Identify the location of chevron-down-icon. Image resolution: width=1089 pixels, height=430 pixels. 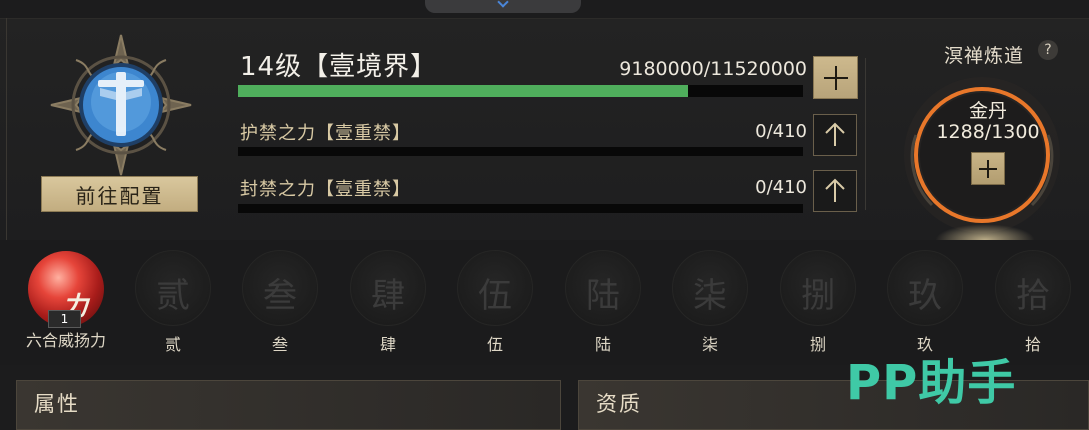
(503, 4).